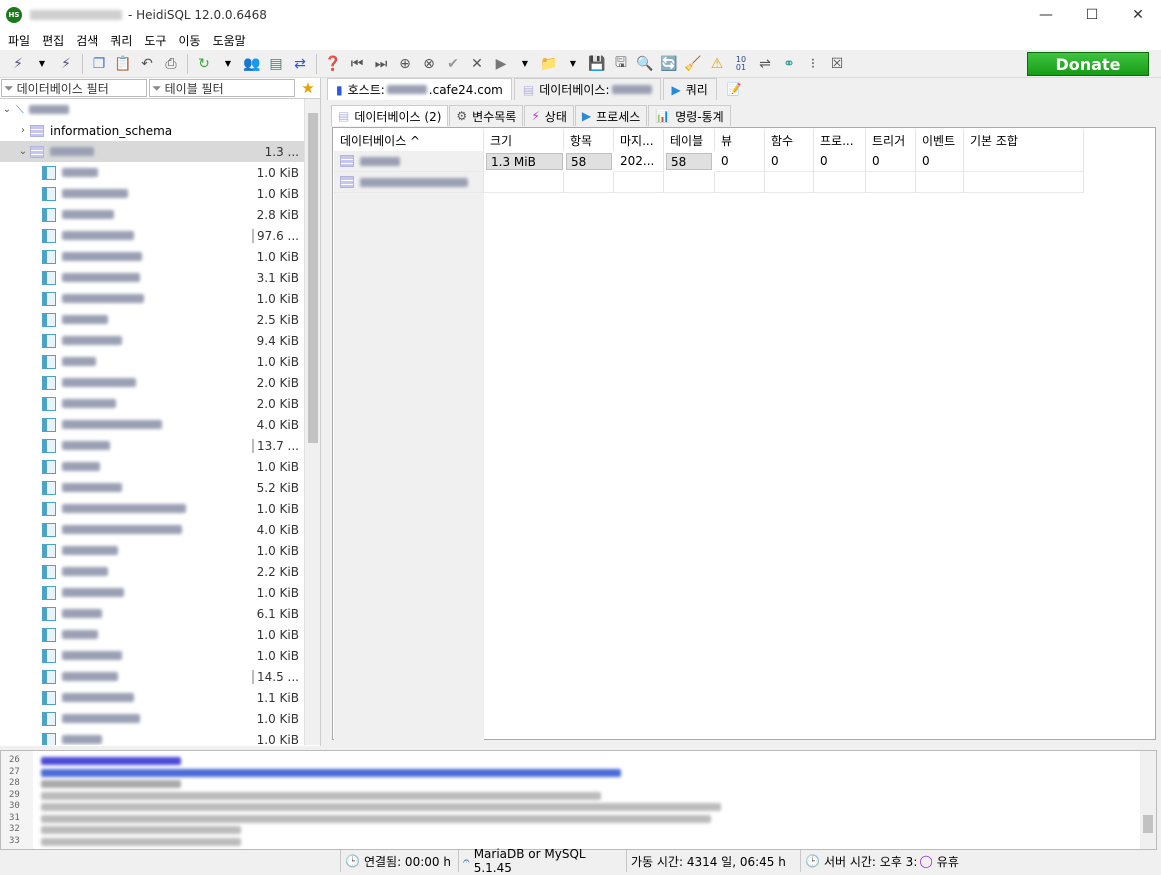 This screenshot has height=875, width=1161. Describe the element at coordinates (152, 214) in the screenshot. I see `tree-item-table: 2.8 KiB` at that location.